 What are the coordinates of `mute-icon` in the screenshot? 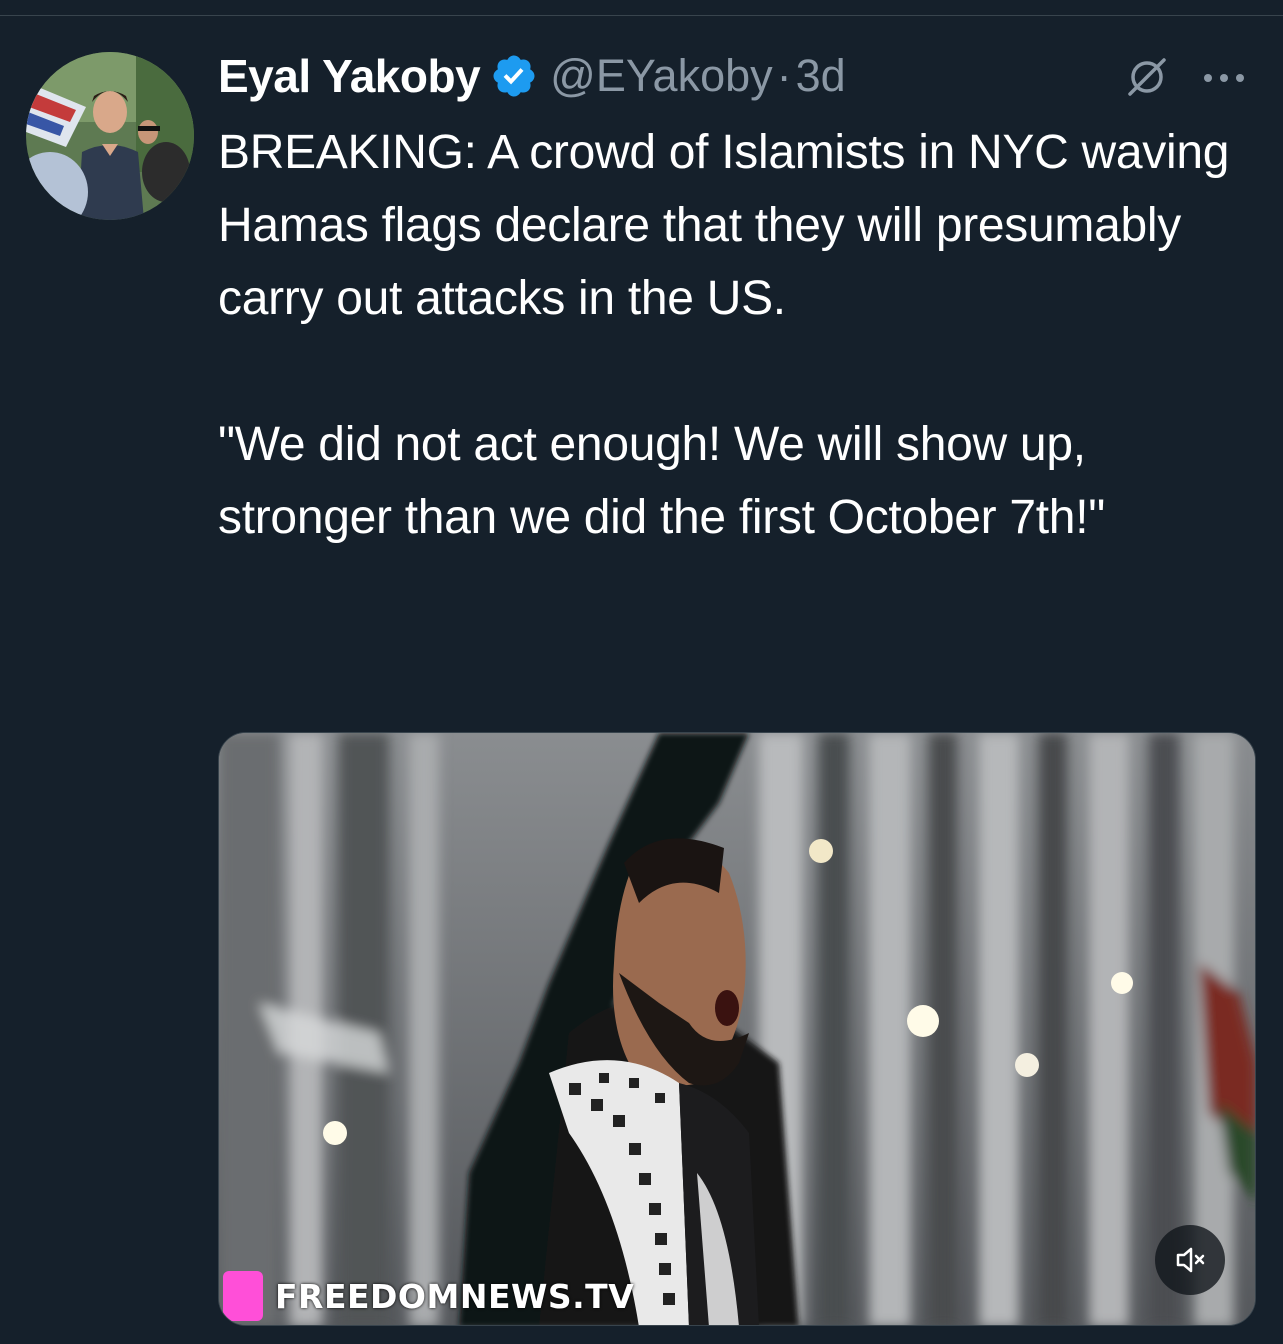 It's located at (1190, 1260).